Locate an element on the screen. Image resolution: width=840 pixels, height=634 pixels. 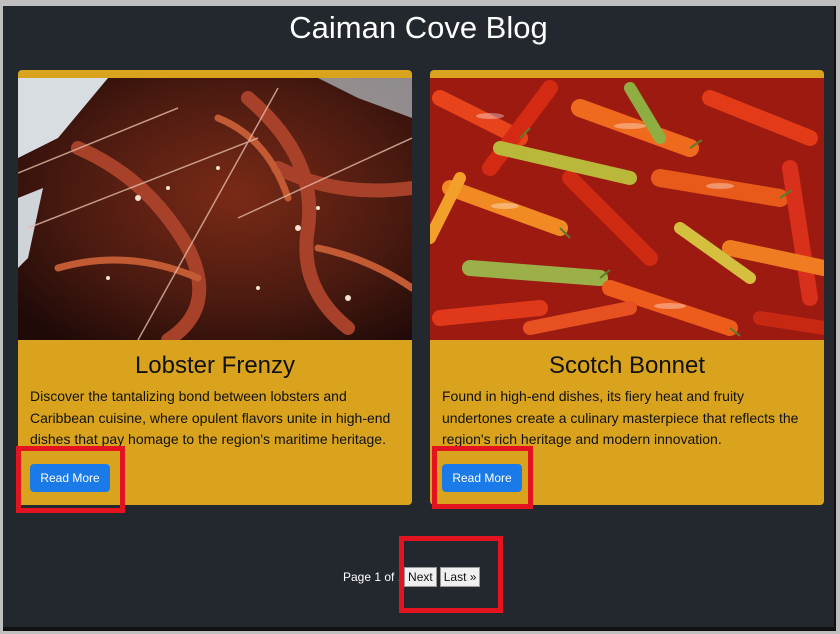
post-title: Lobster Frenzy is located at coordinates (215, 365).